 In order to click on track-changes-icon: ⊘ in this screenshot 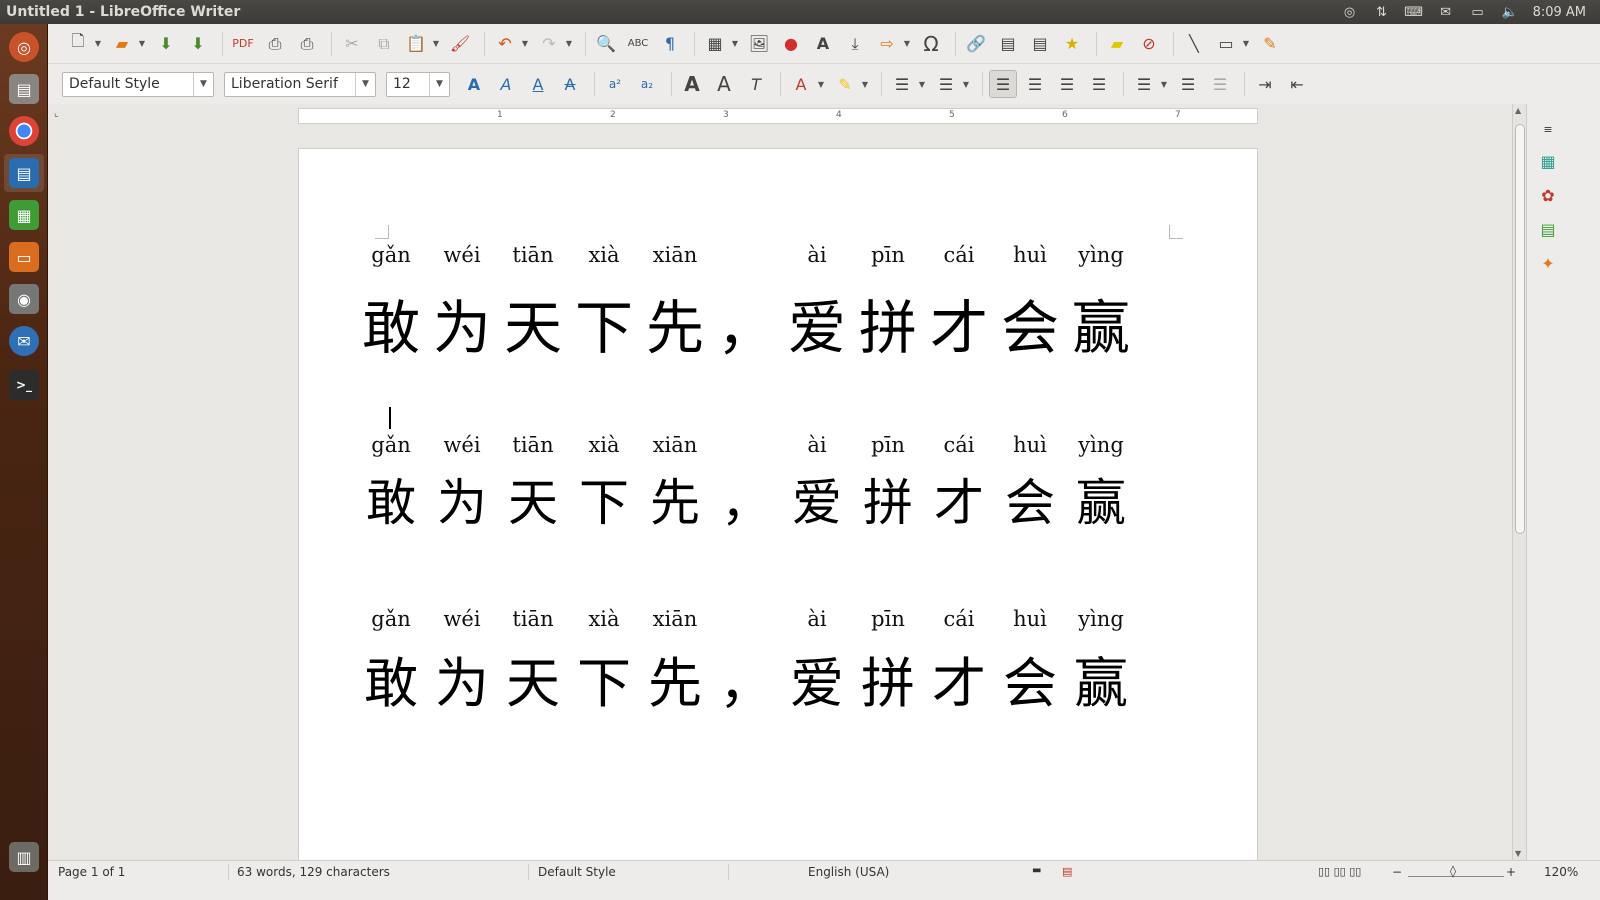, I will do `click(1149, 44)`.